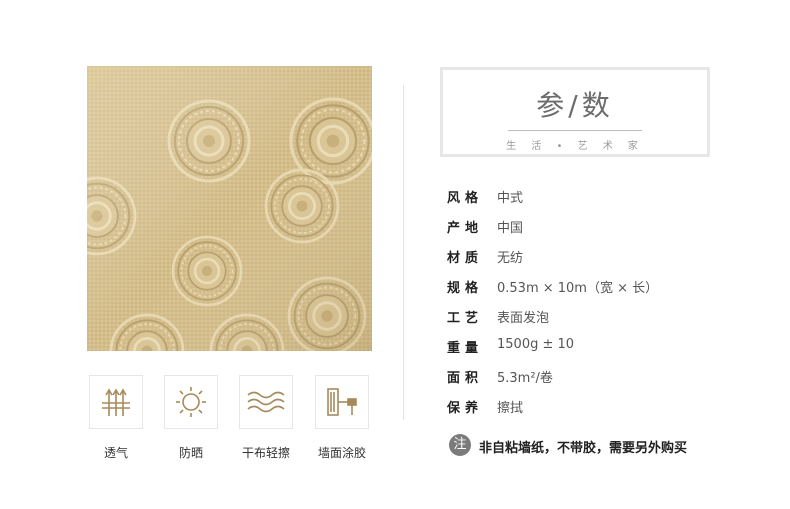 This screenshot has height=509, width=790. Describe the element at coordinates (460, 445) in the screenshot. I see `note-badge: 注` at that location.